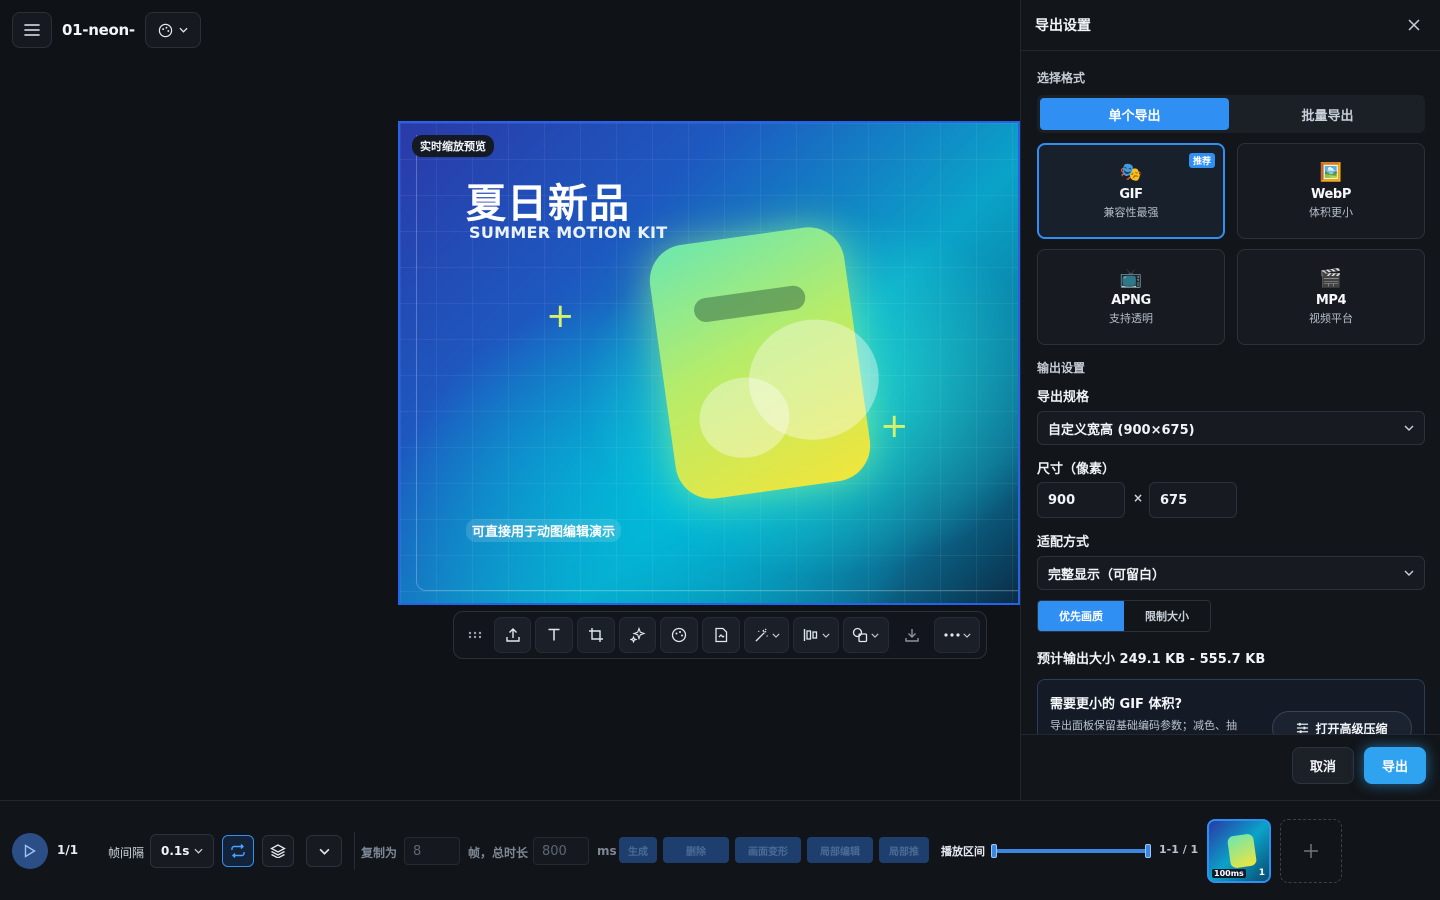 The height and width of the screenshot is (900, 1440). I want to click on tab-batch-export: 批量导出, so click(1327, 114).